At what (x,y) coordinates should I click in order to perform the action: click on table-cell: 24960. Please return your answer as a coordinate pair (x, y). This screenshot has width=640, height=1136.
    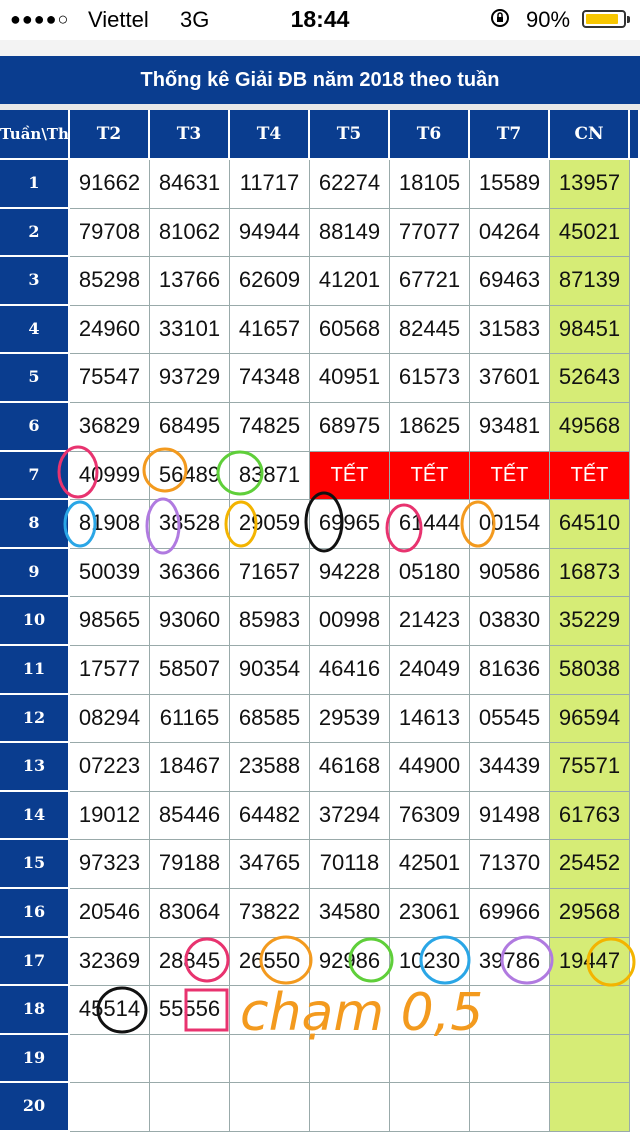
    Looking at the image, I should click on (110, 330).